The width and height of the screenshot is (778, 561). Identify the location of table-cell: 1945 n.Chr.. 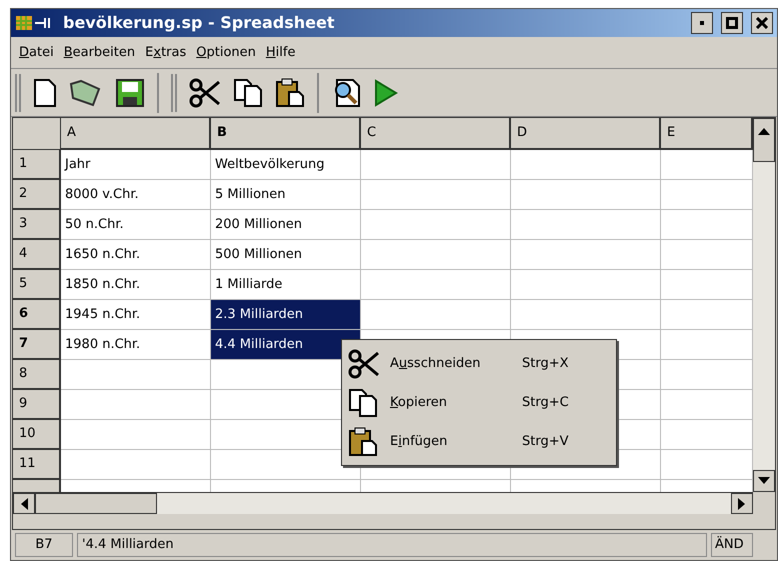
(136, 315).